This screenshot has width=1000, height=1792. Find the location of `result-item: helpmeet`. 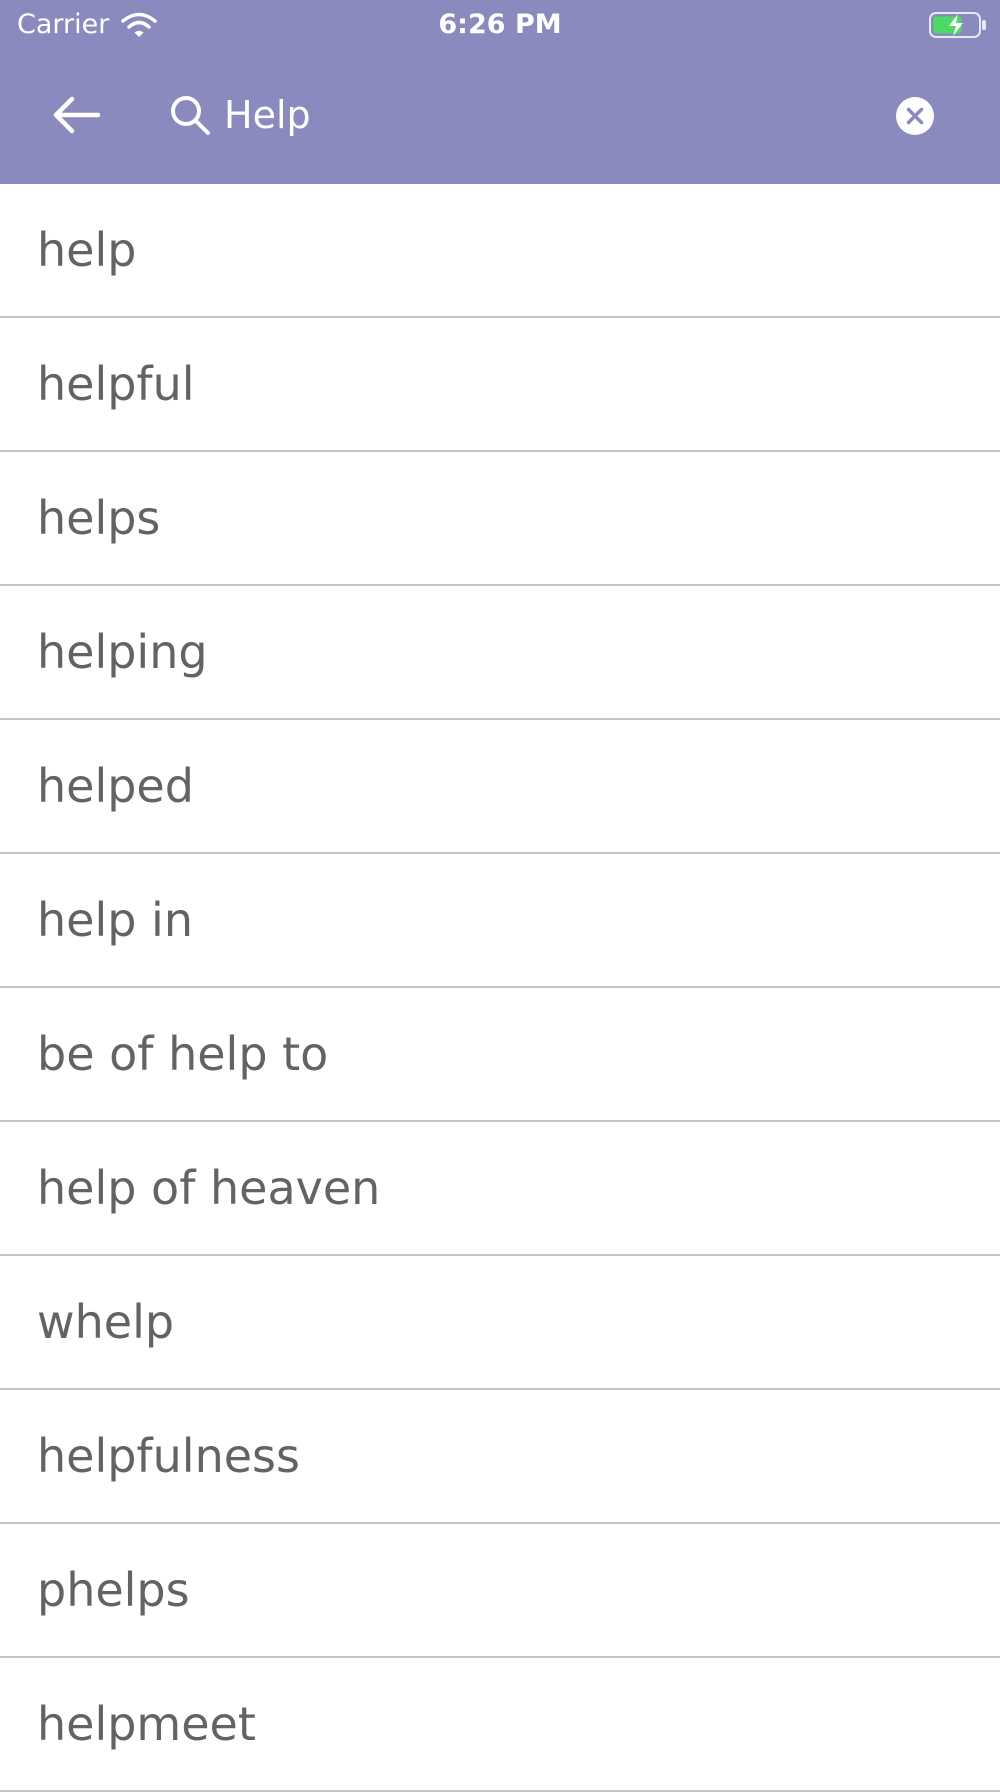

result-item: helpmeet is located at coordinates (500, 1725).